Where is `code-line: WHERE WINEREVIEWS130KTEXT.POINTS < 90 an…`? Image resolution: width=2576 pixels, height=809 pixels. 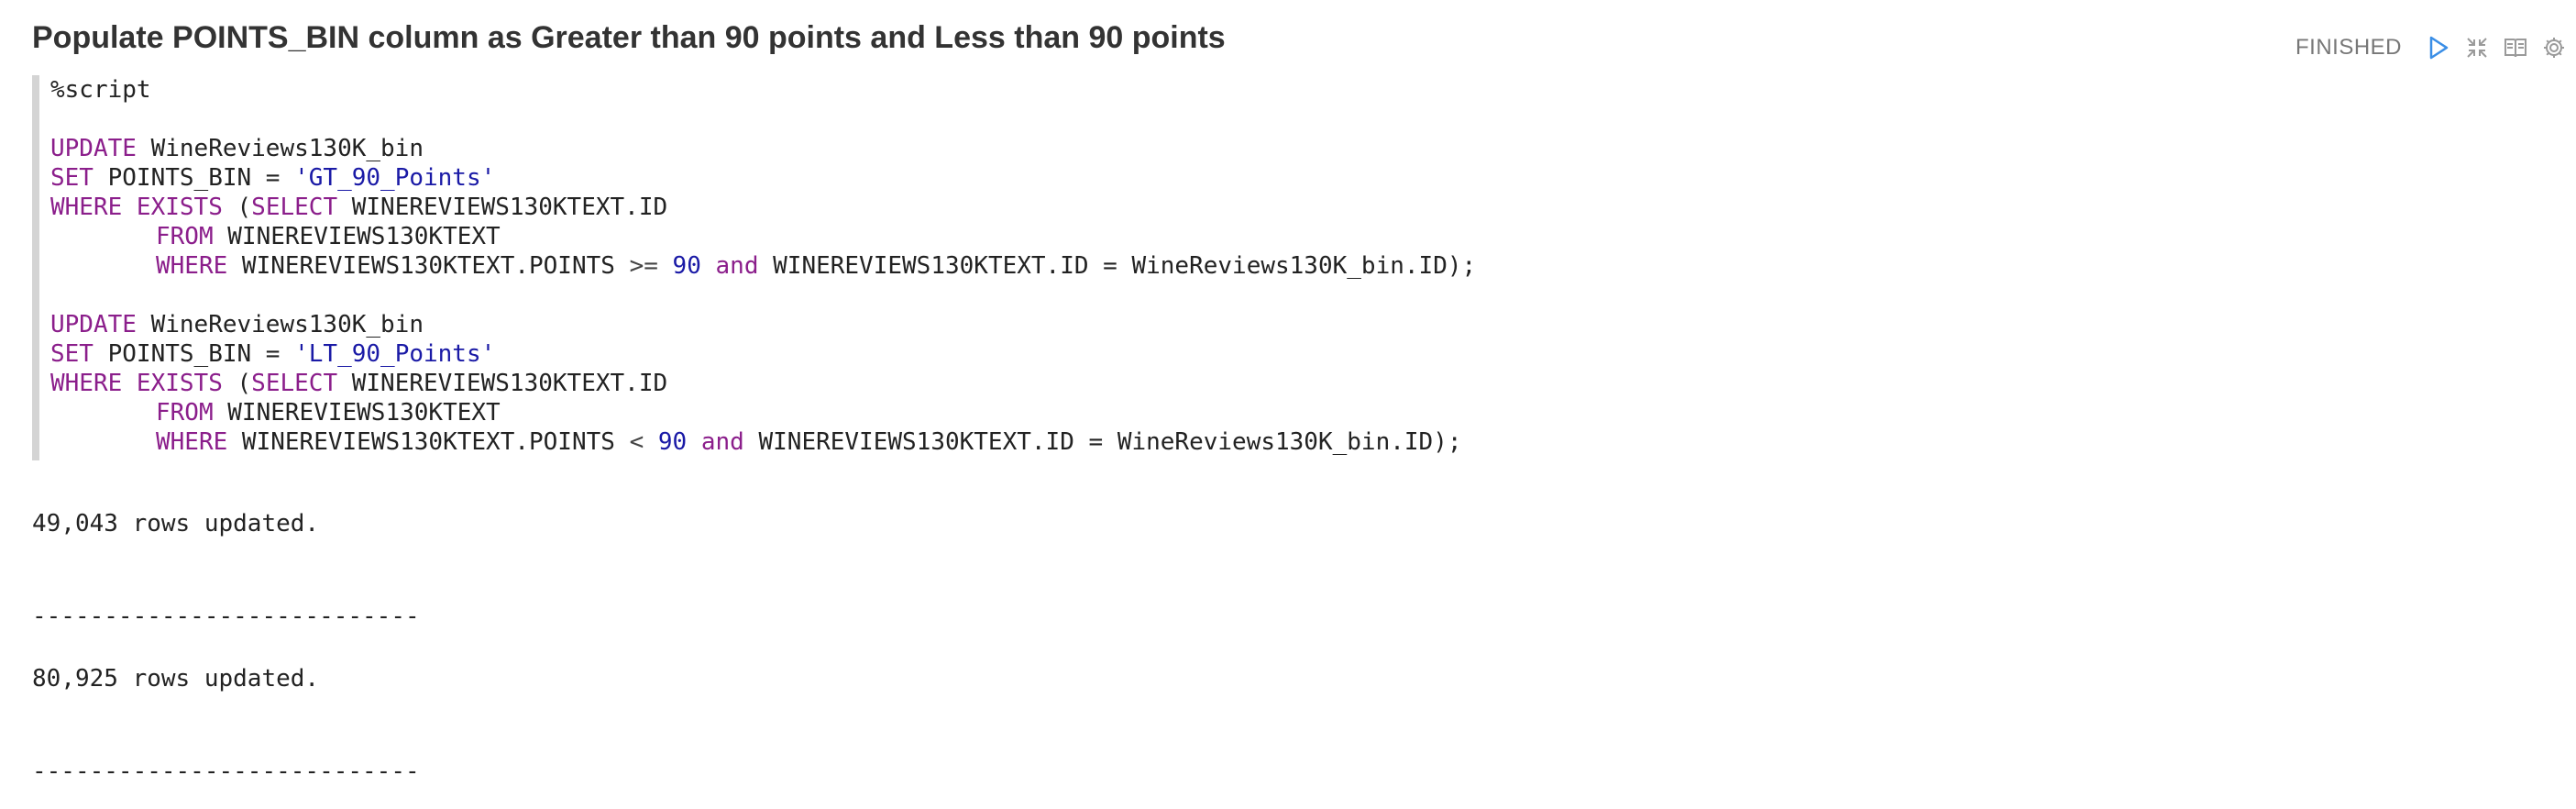
code-line: WHERE WINEREVIEWS130KTEXT.POINTS < 90 an… is located at coordinates (809, 442).